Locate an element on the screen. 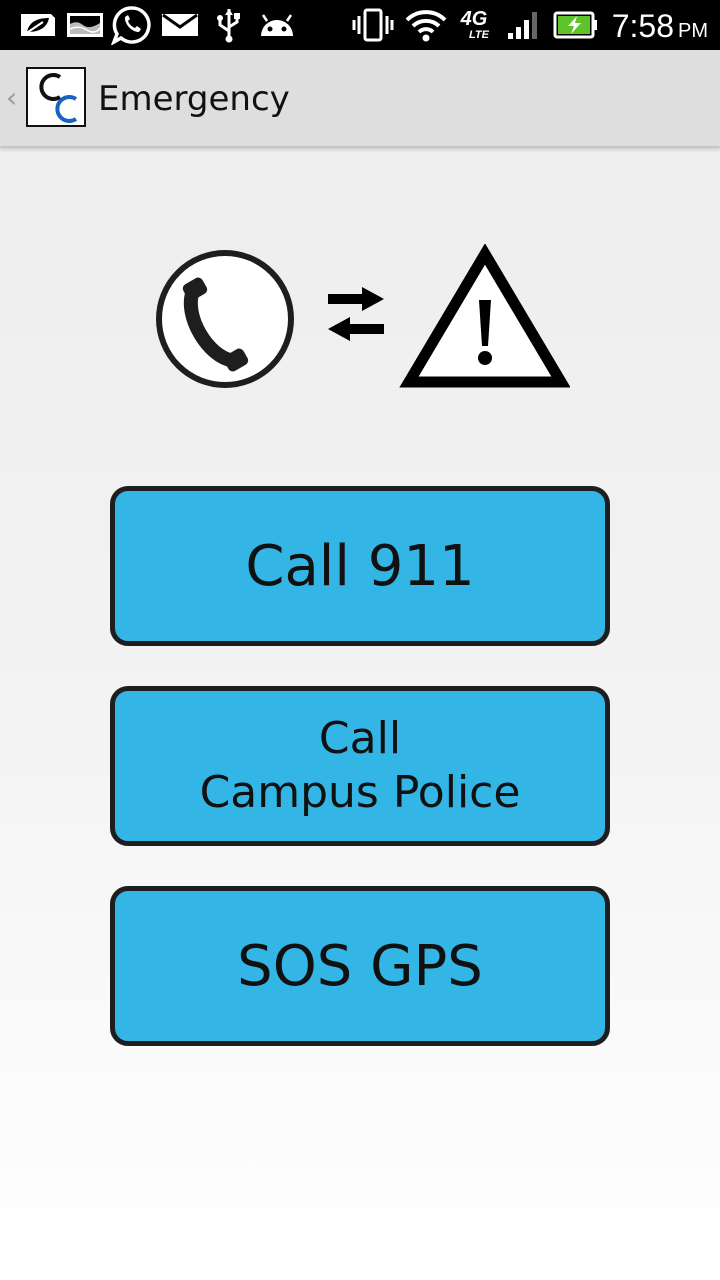  up-navigation-icon: ‹ is located at coordinates (15, 98).